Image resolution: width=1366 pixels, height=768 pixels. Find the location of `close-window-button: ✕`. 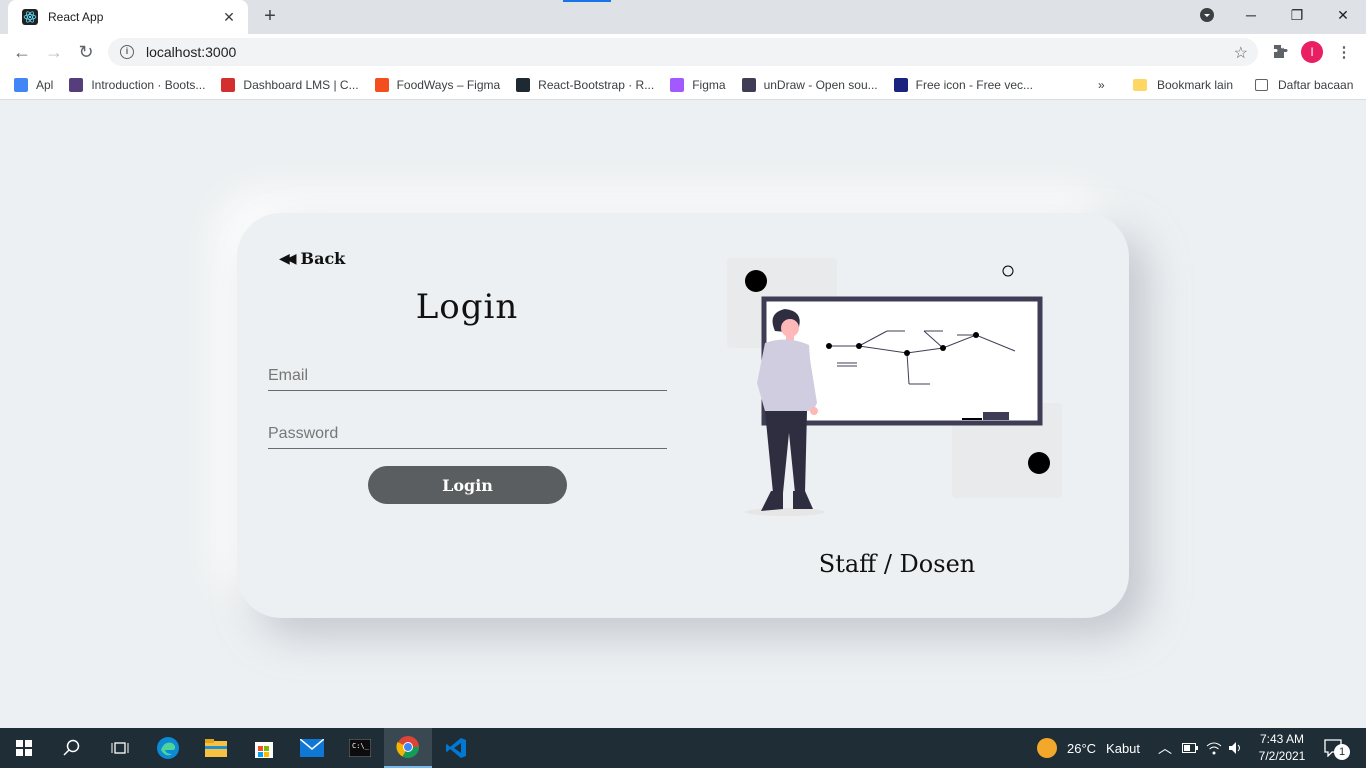

close-window-button: ✕ is located at coordinates (1343, 15).